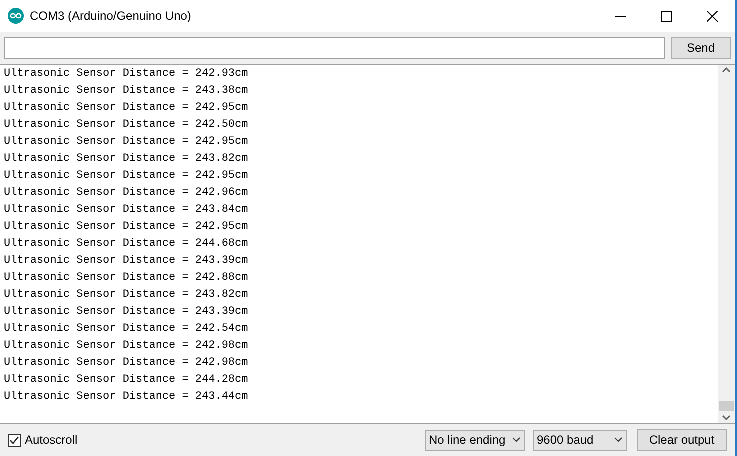 This screenshot has width=737, height=456. Describe the element at coordinates (126, 329) in the screenshot. I see `output-line: Ultrasonic Sensor Distance = 242.54cm` at that location.